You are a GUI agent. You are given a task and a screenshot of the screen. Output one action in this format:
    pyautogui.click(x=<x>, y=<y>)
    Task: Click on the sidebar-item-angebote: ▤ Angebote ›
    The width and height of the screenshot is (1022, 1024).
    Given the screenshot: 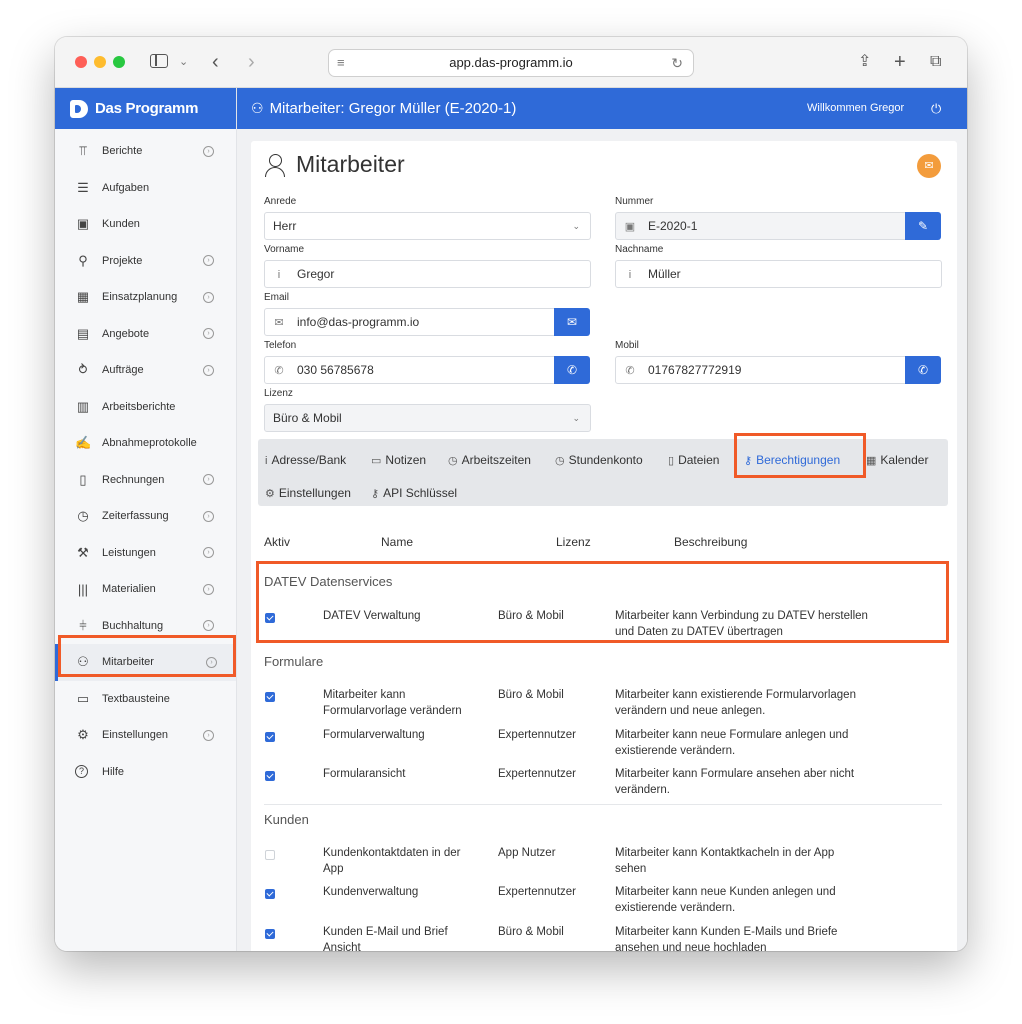 What is the action you would take?
    pyautogui.click(x=145, y=334)
    